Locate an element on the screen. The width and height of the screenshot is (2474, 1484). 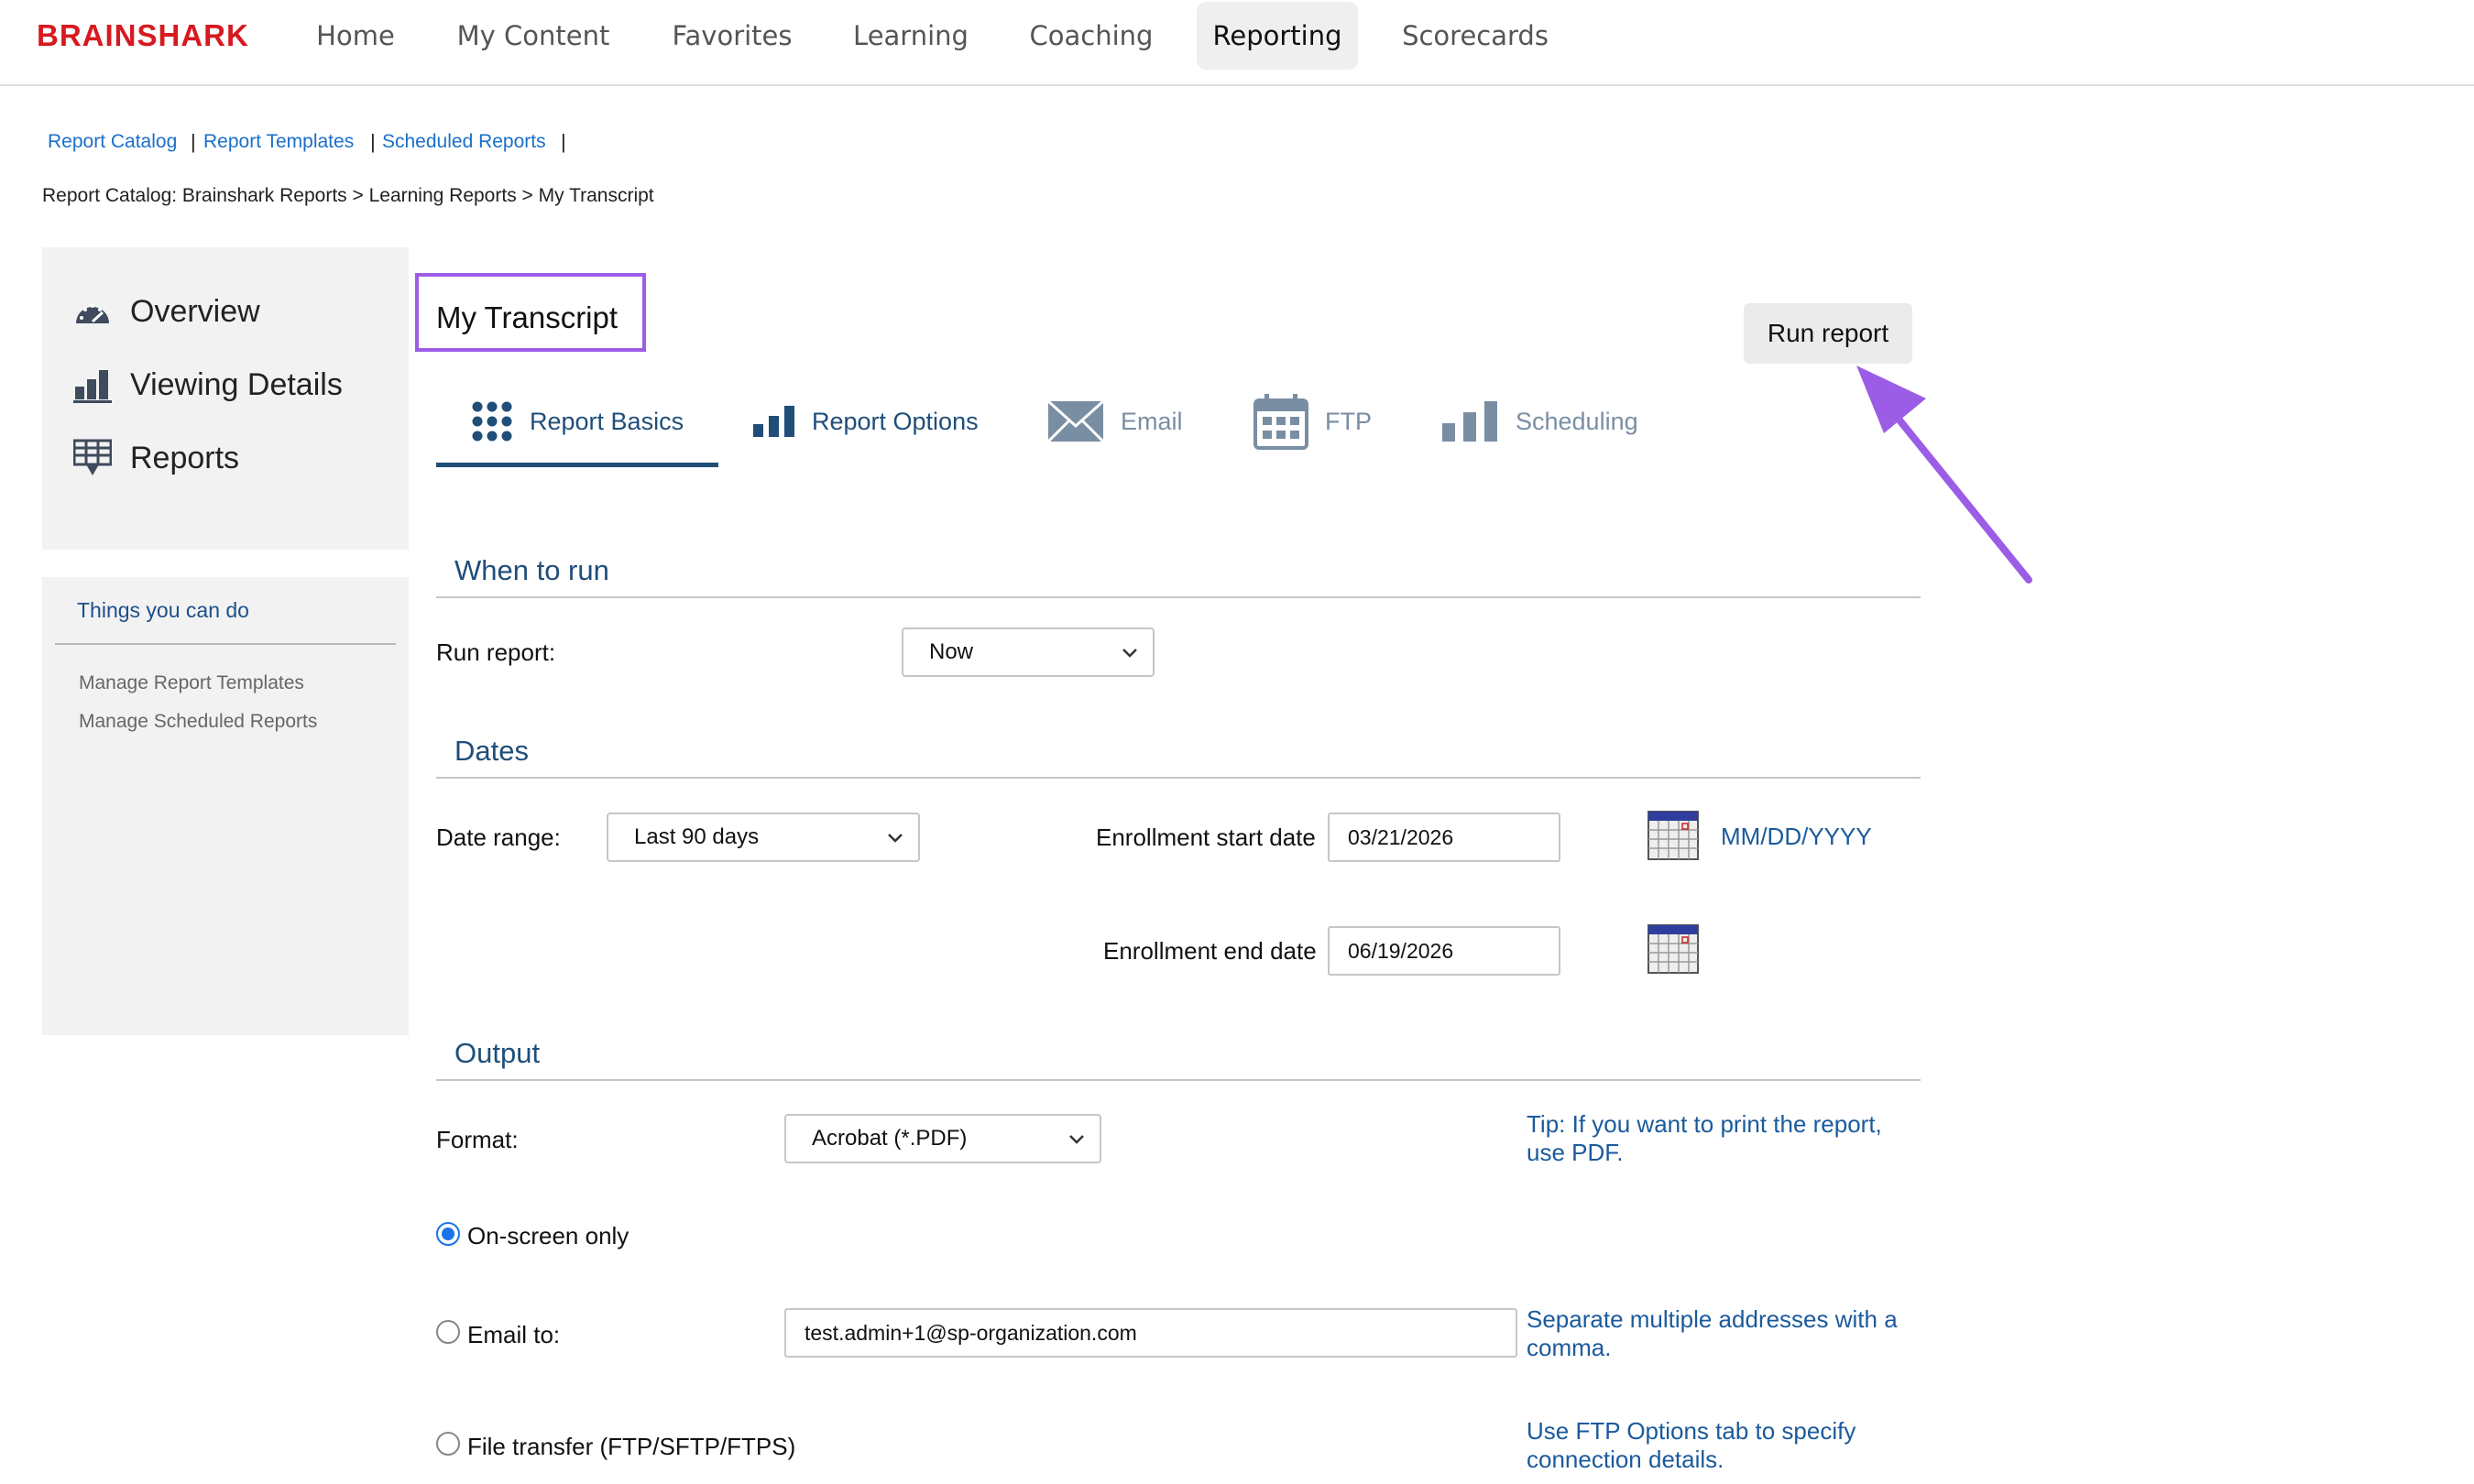
tab-email: Email is located at coordinates (1115, 421).